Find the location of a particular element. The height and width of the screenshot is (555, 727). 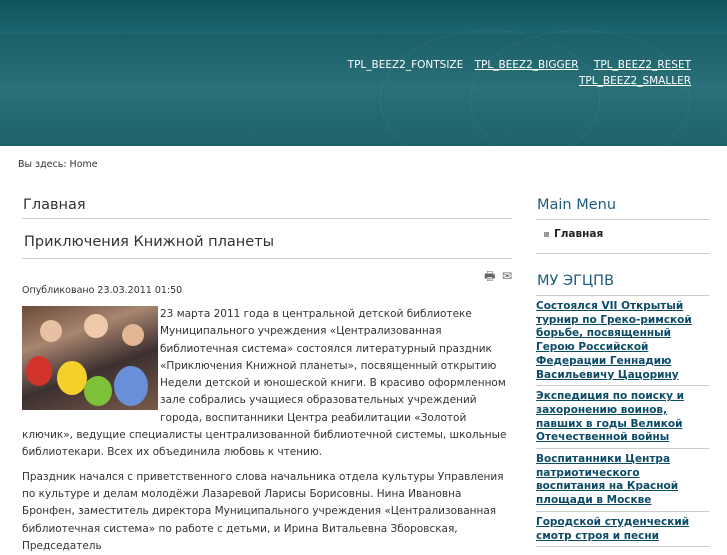

article-title: Приключения Книжной планеты is located at coordinates (267, 239).